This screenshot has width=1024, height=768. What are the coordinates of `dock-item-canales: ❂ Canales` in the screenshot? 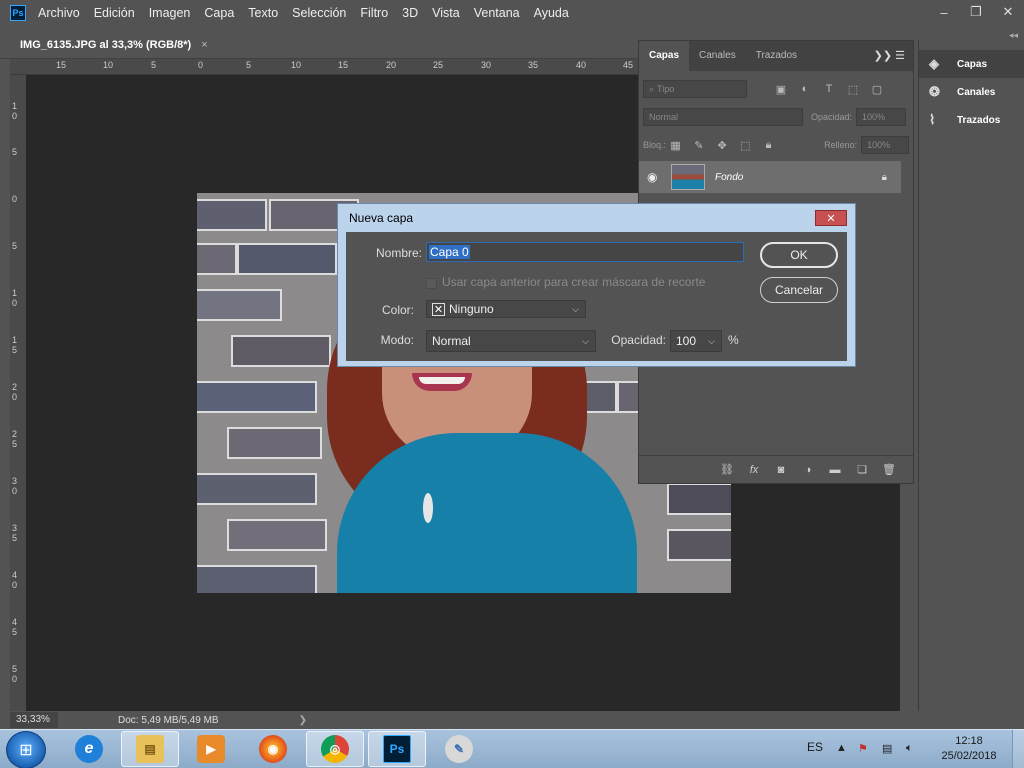 It's located at (971, 92).